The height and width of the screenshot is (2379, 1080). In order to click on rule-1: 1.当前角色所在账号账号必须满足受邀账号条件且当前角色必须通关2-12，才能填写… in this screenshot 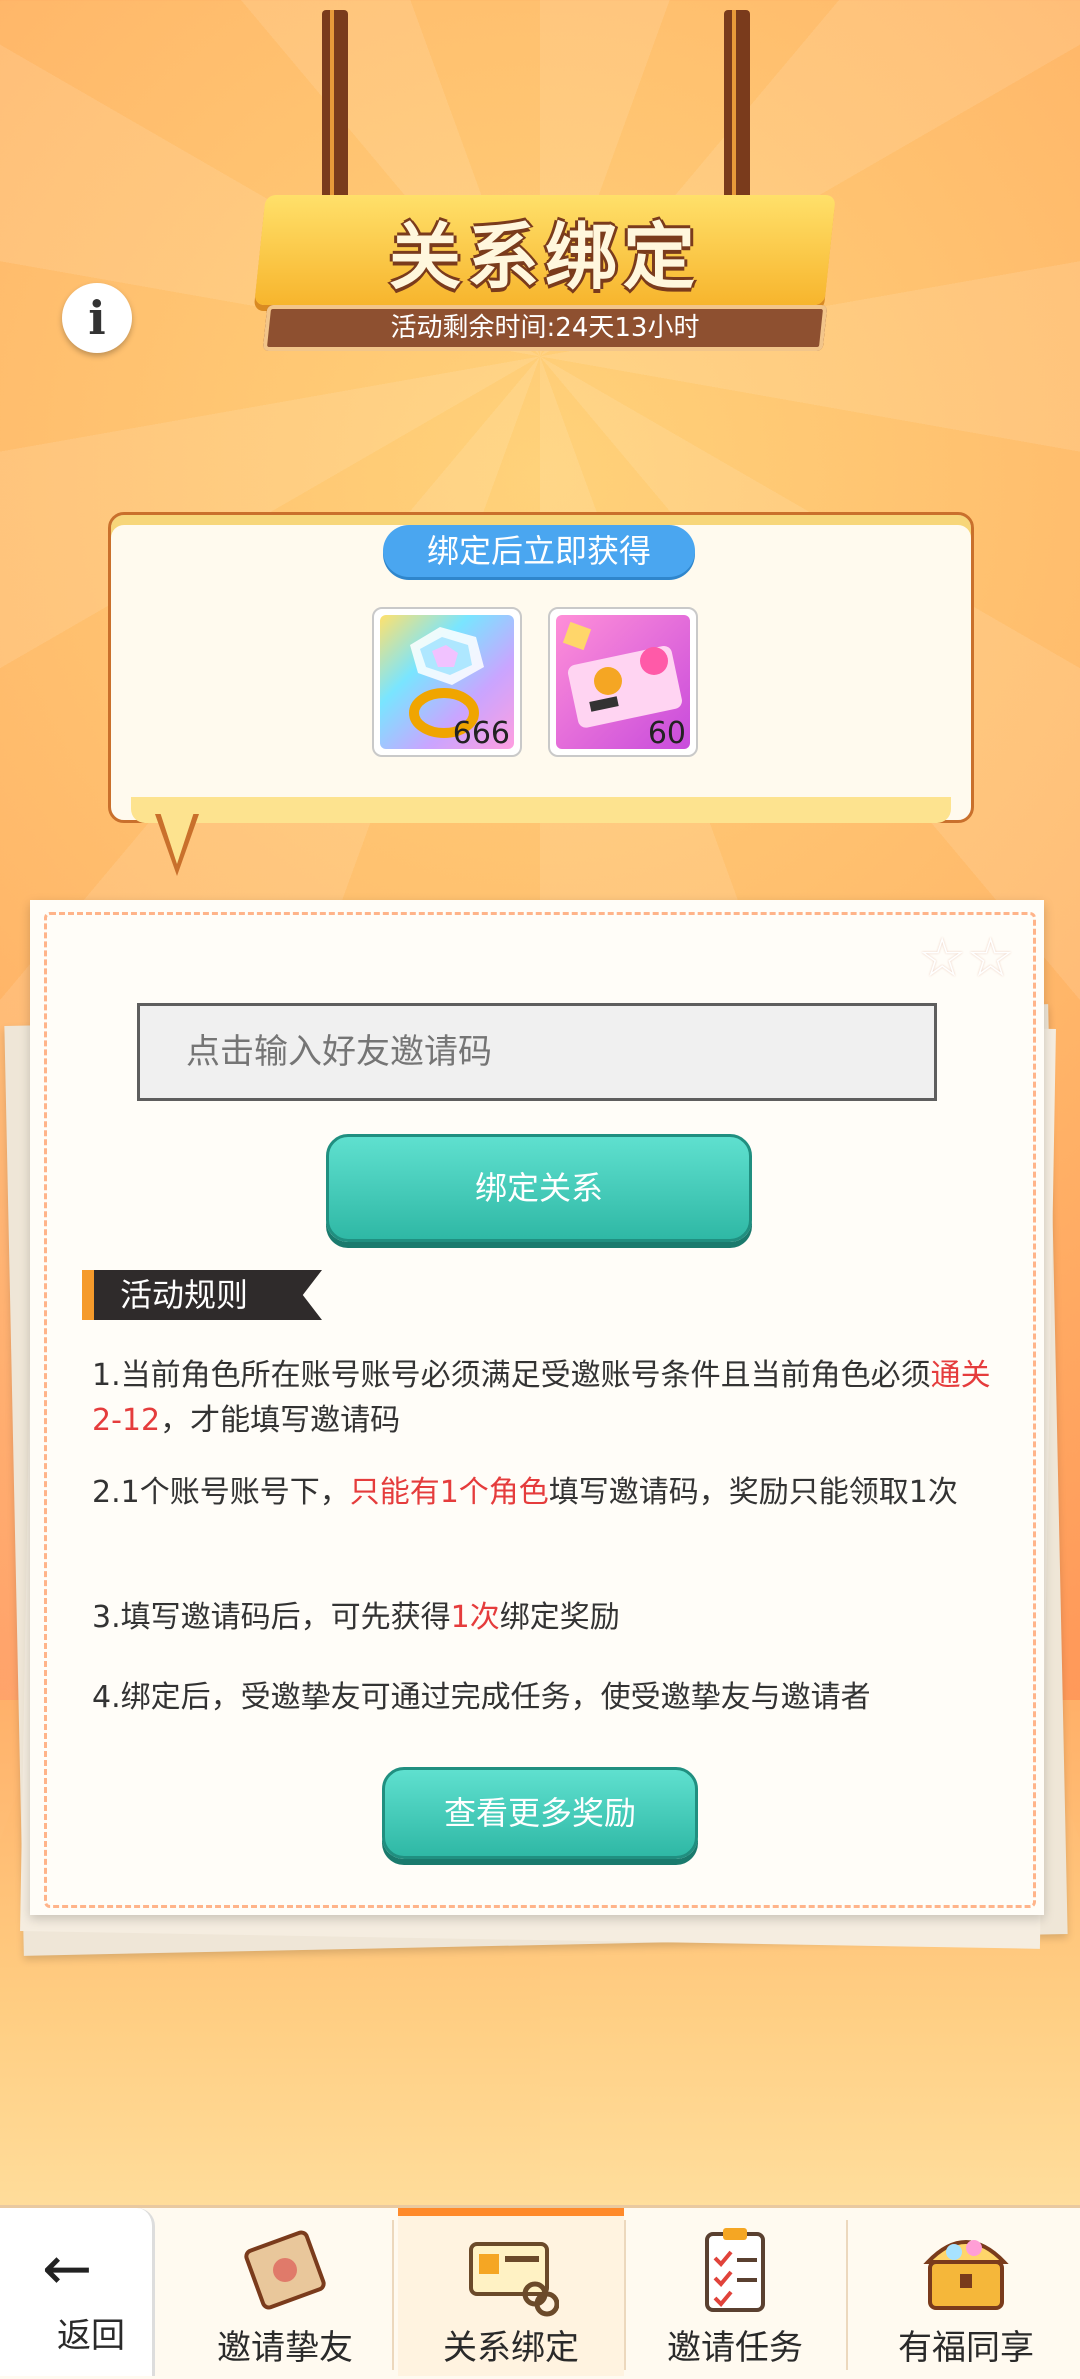, I will do `click(541, 1398)`.